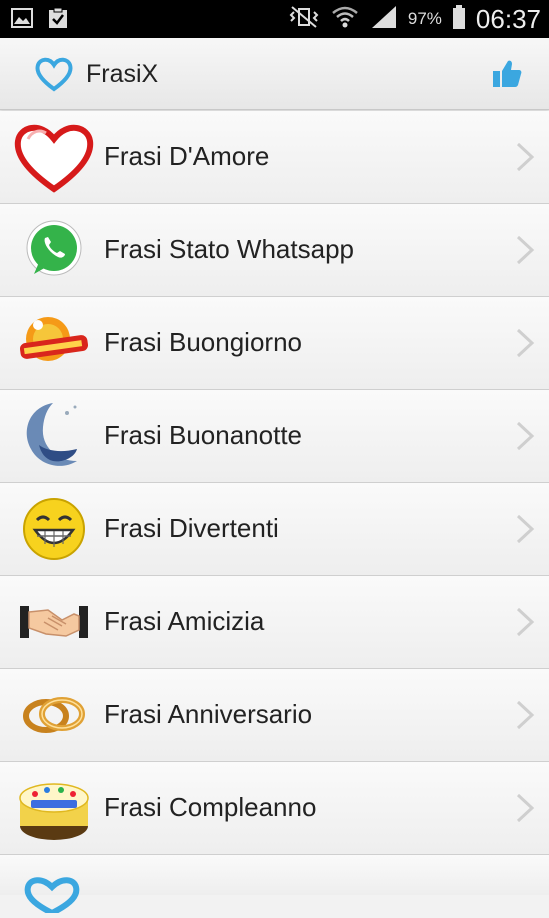 This screenshot has width=549, height=918. What do you see at coordinates (184, 621) in the screenshot?
I see `list-item-label: Frasi Amicizia` at bounding box center [184, 621].